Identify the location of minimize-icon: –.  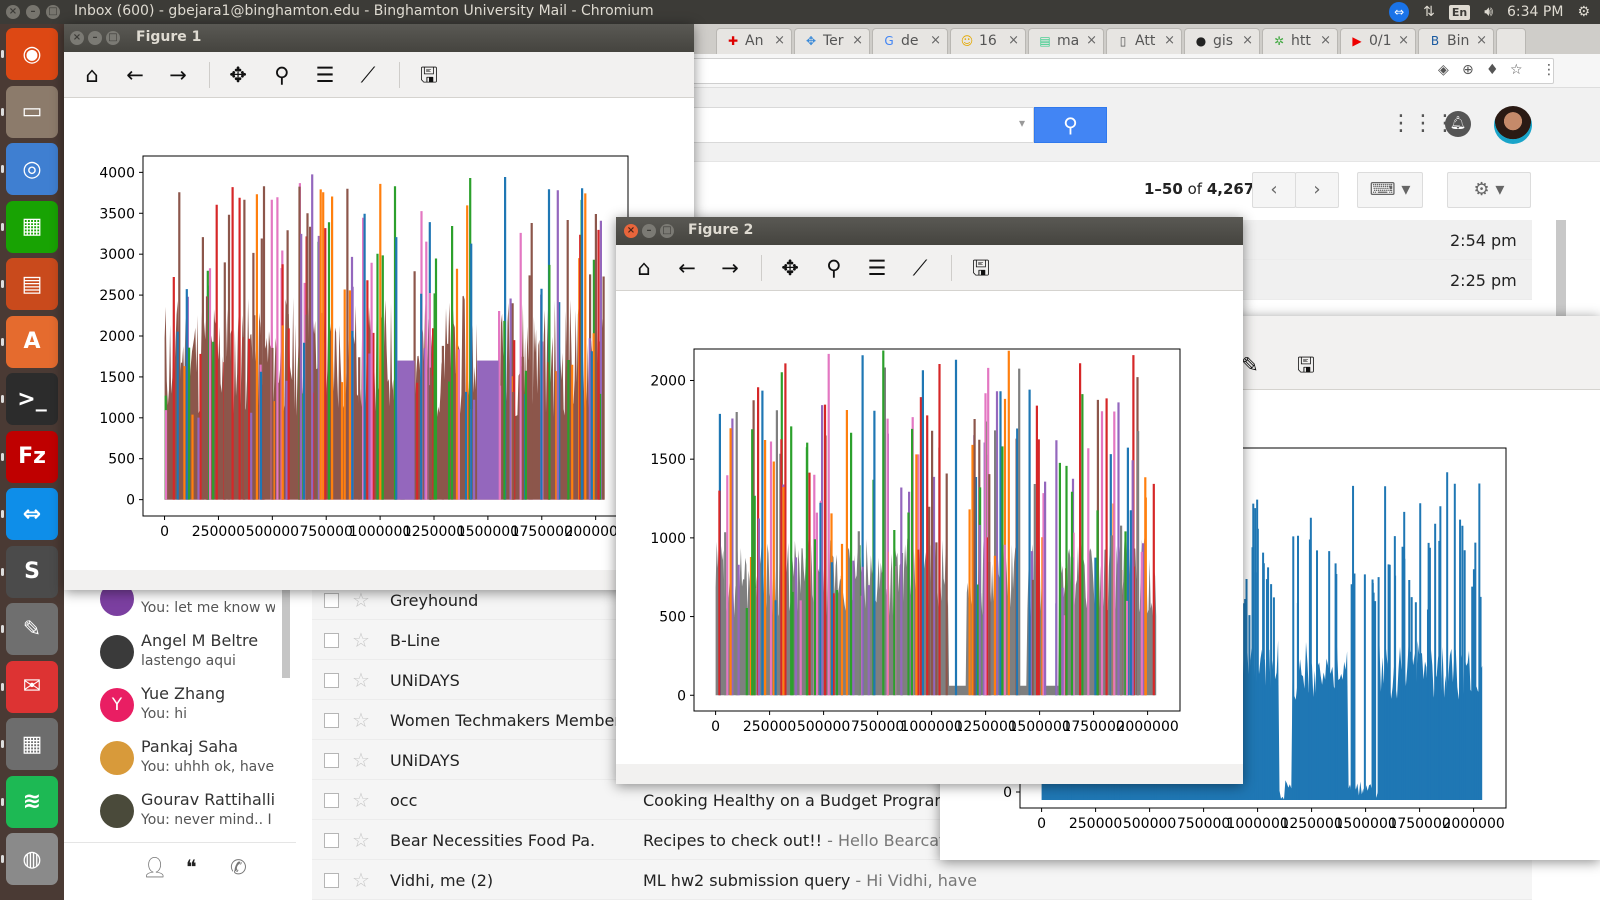
(33, 12).